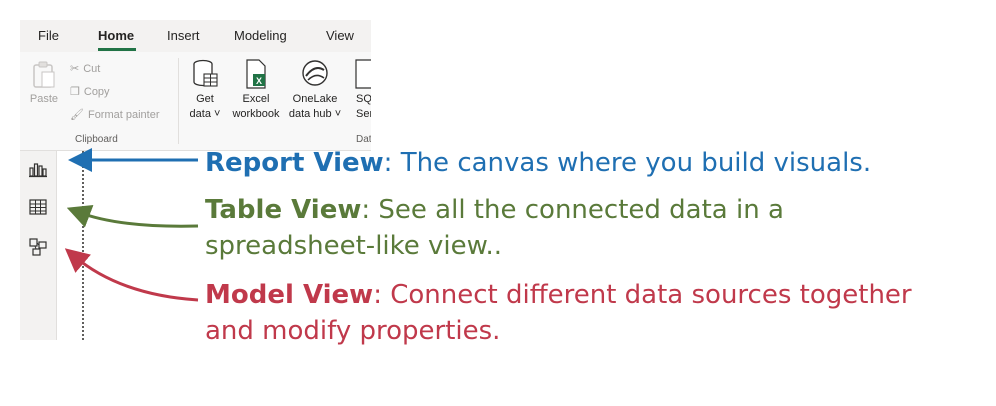 This screenshot has width=996, height=406. Describe the element at coordinates (289, 295) in the screenshot. I see `model-view-title: Model View` at that location.